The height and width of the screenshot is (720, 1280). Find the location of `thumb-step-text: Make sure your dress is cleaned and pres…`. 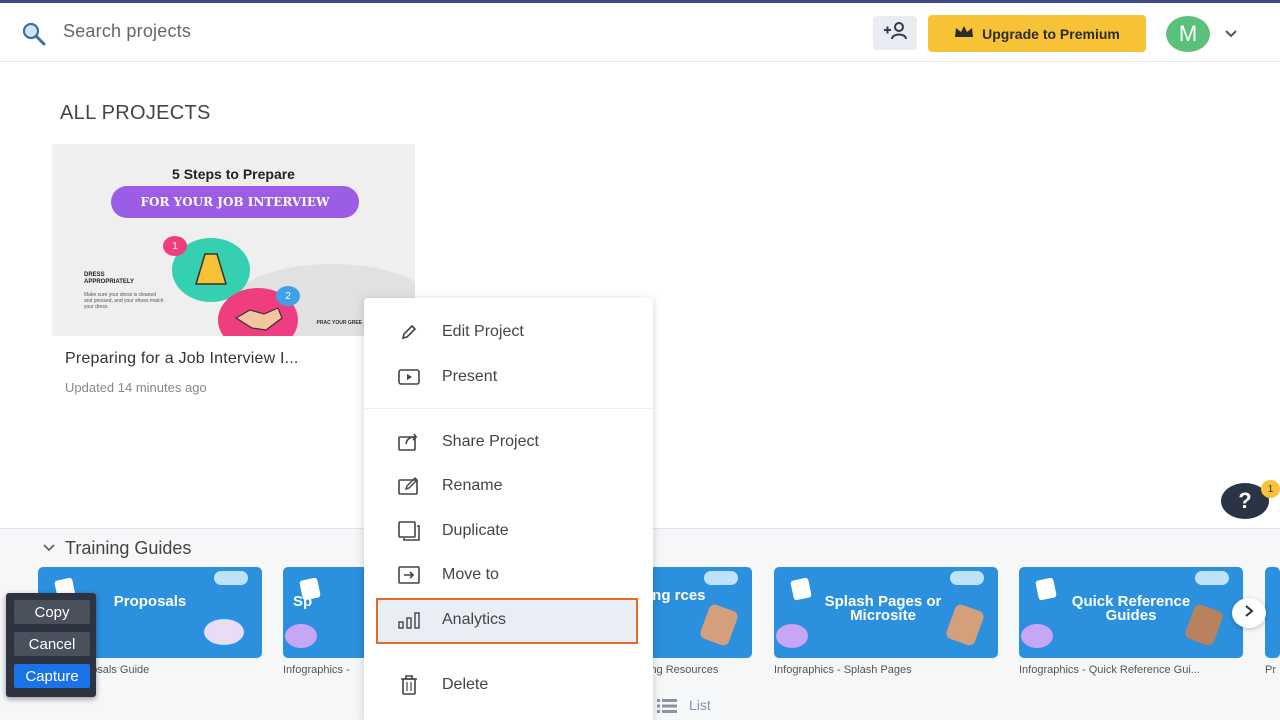

thumb-step-text: Make sure your dress is cleaned and pres… is located at coordinates (124, 301).